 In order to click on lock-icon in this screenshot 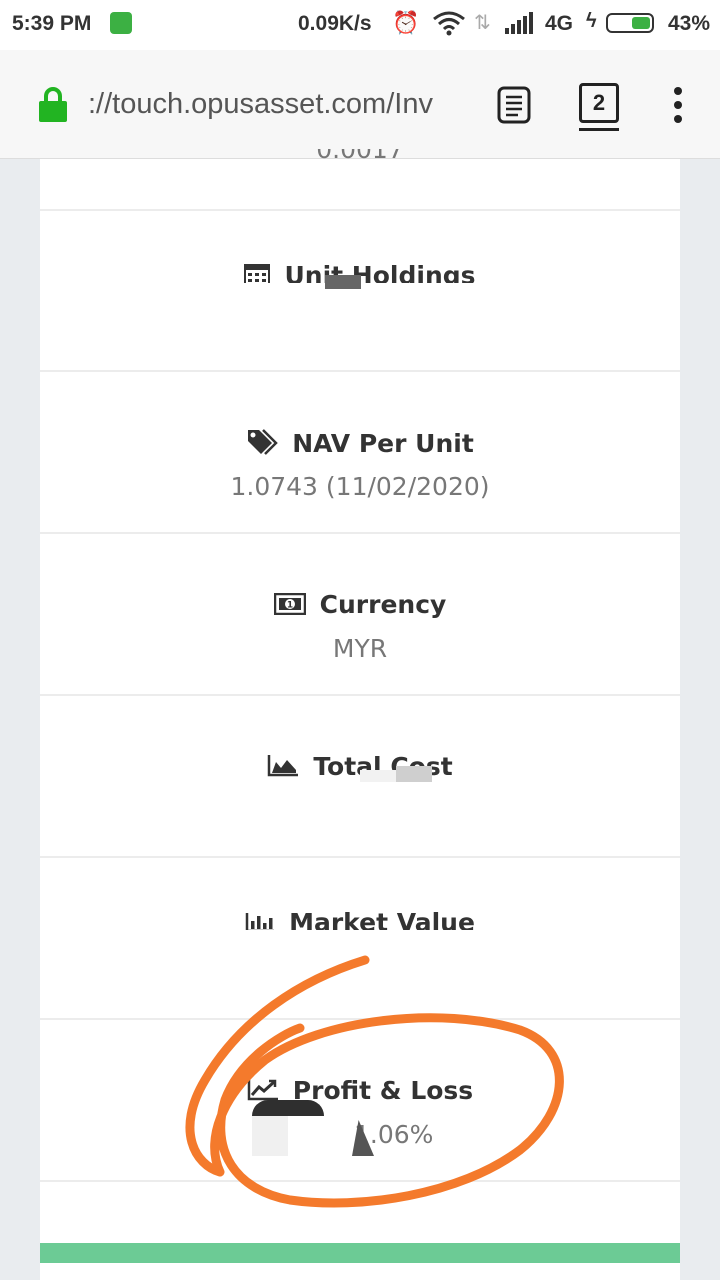, I will do `click(53, 104)`.